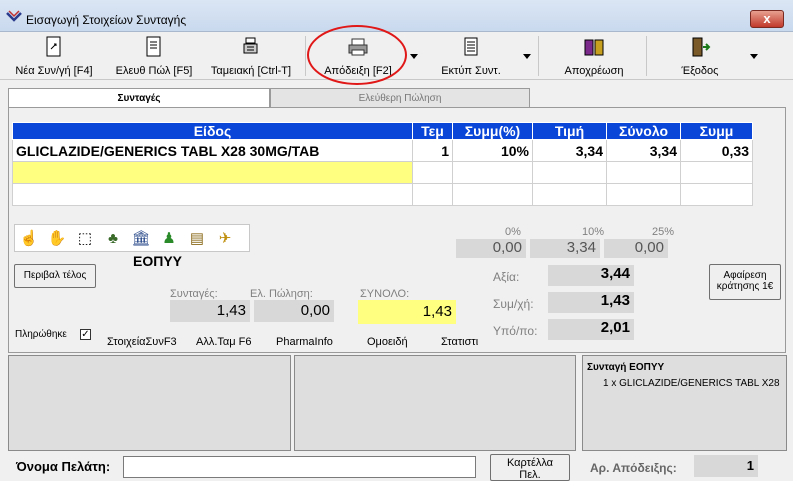 This screenshot has width=793, height=481. What do you see at coordinates (515, 331) in the screenshot?
I see `remain-label: Υπό/πο:` at bounding box center [515, 331].